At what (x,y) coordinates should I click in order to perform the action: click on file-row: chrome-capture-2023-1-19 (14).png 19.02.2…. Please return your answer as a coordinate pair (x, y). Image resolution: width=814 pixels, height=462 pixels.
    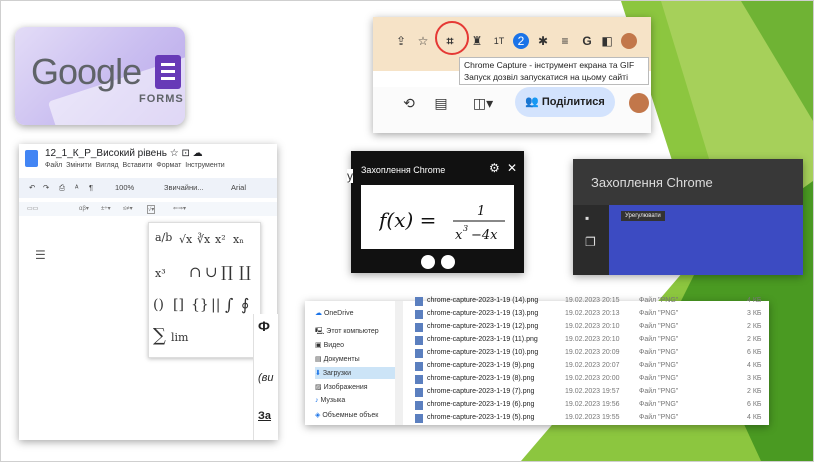
    Looking at the image, I should click on (592, 303).